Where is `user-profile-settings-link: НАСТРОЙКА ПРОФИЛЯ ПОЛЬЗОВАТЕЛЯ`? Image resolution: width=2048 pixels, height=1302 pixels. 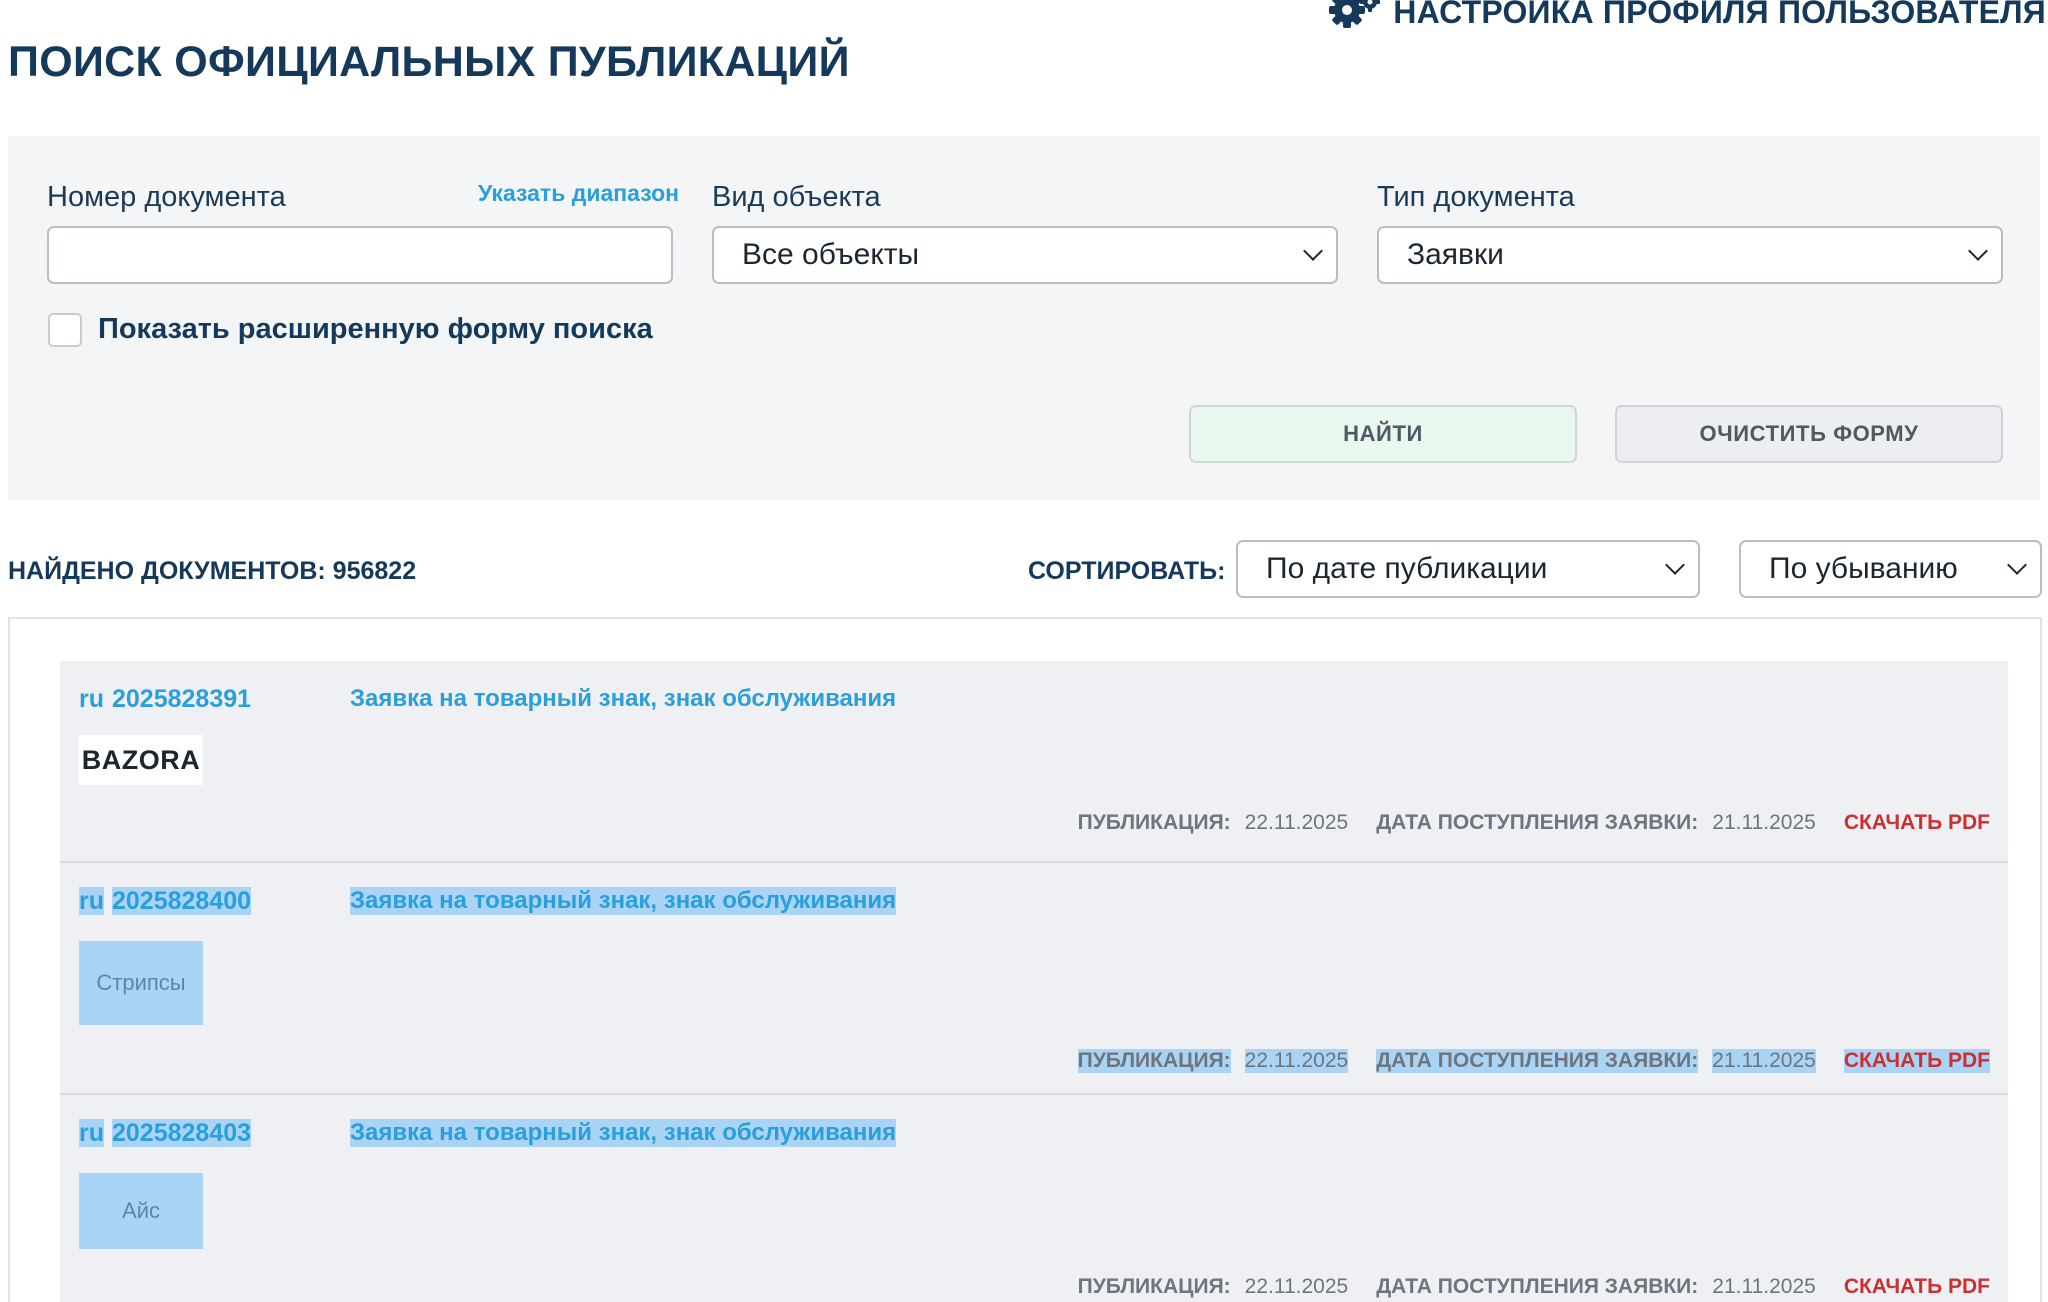 user-profile-settings-link: НАСТРОЙКА ПРОФИЛЯ ПОЛЬЗОВАТЕЛЯ is located at coordinates (1686, 16).